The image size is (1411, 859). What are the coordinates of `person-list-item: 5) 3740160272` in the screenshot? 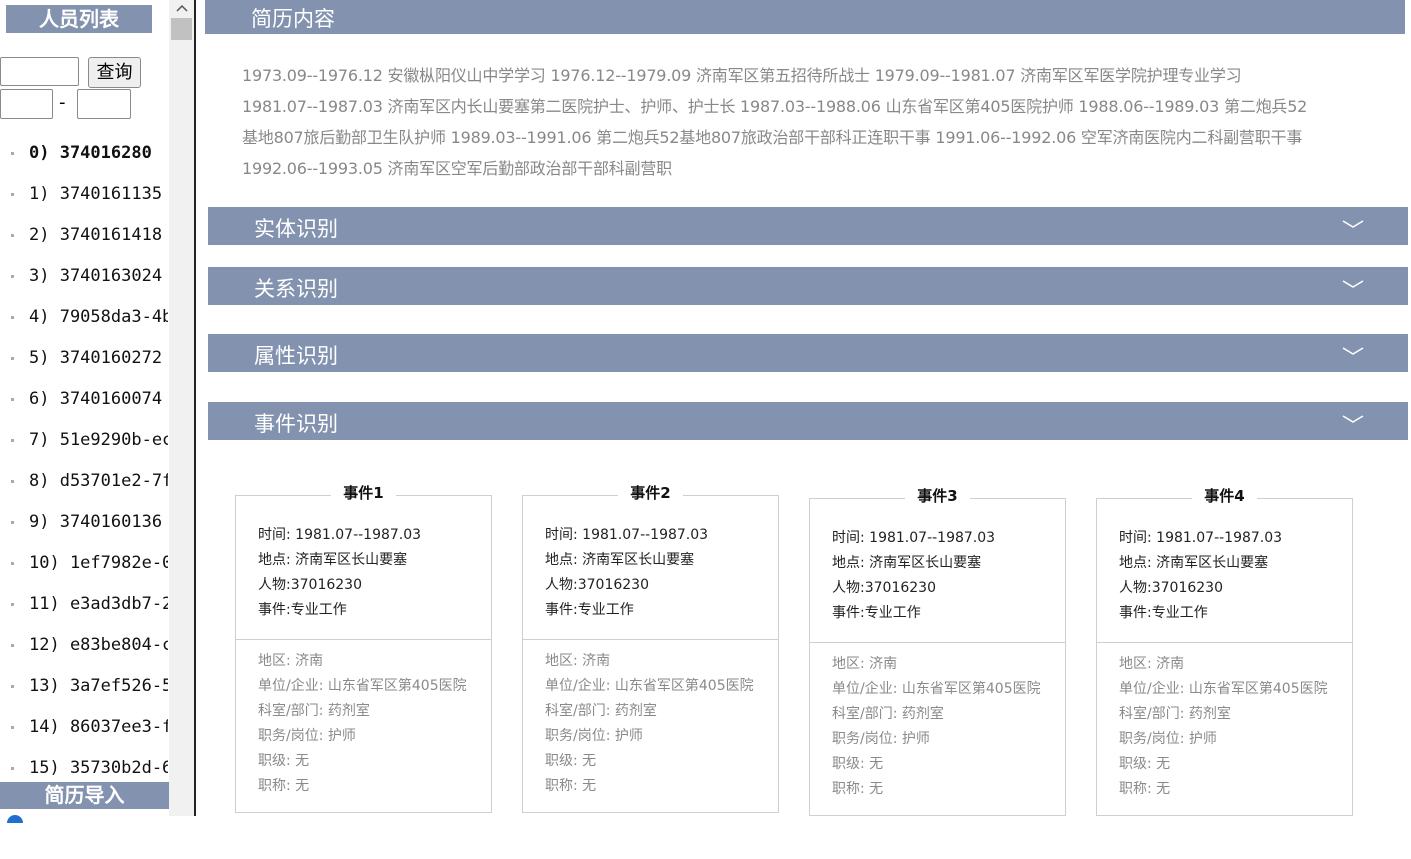 It's located at (84, 358).